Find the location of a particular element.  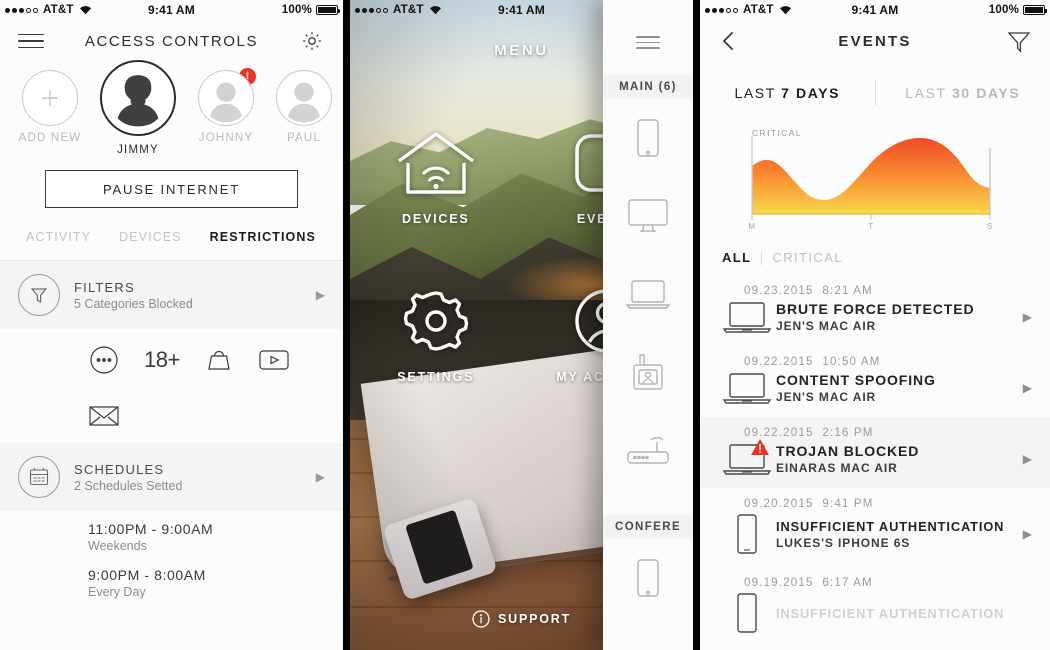

avatar is located at coordinates (304, 98).